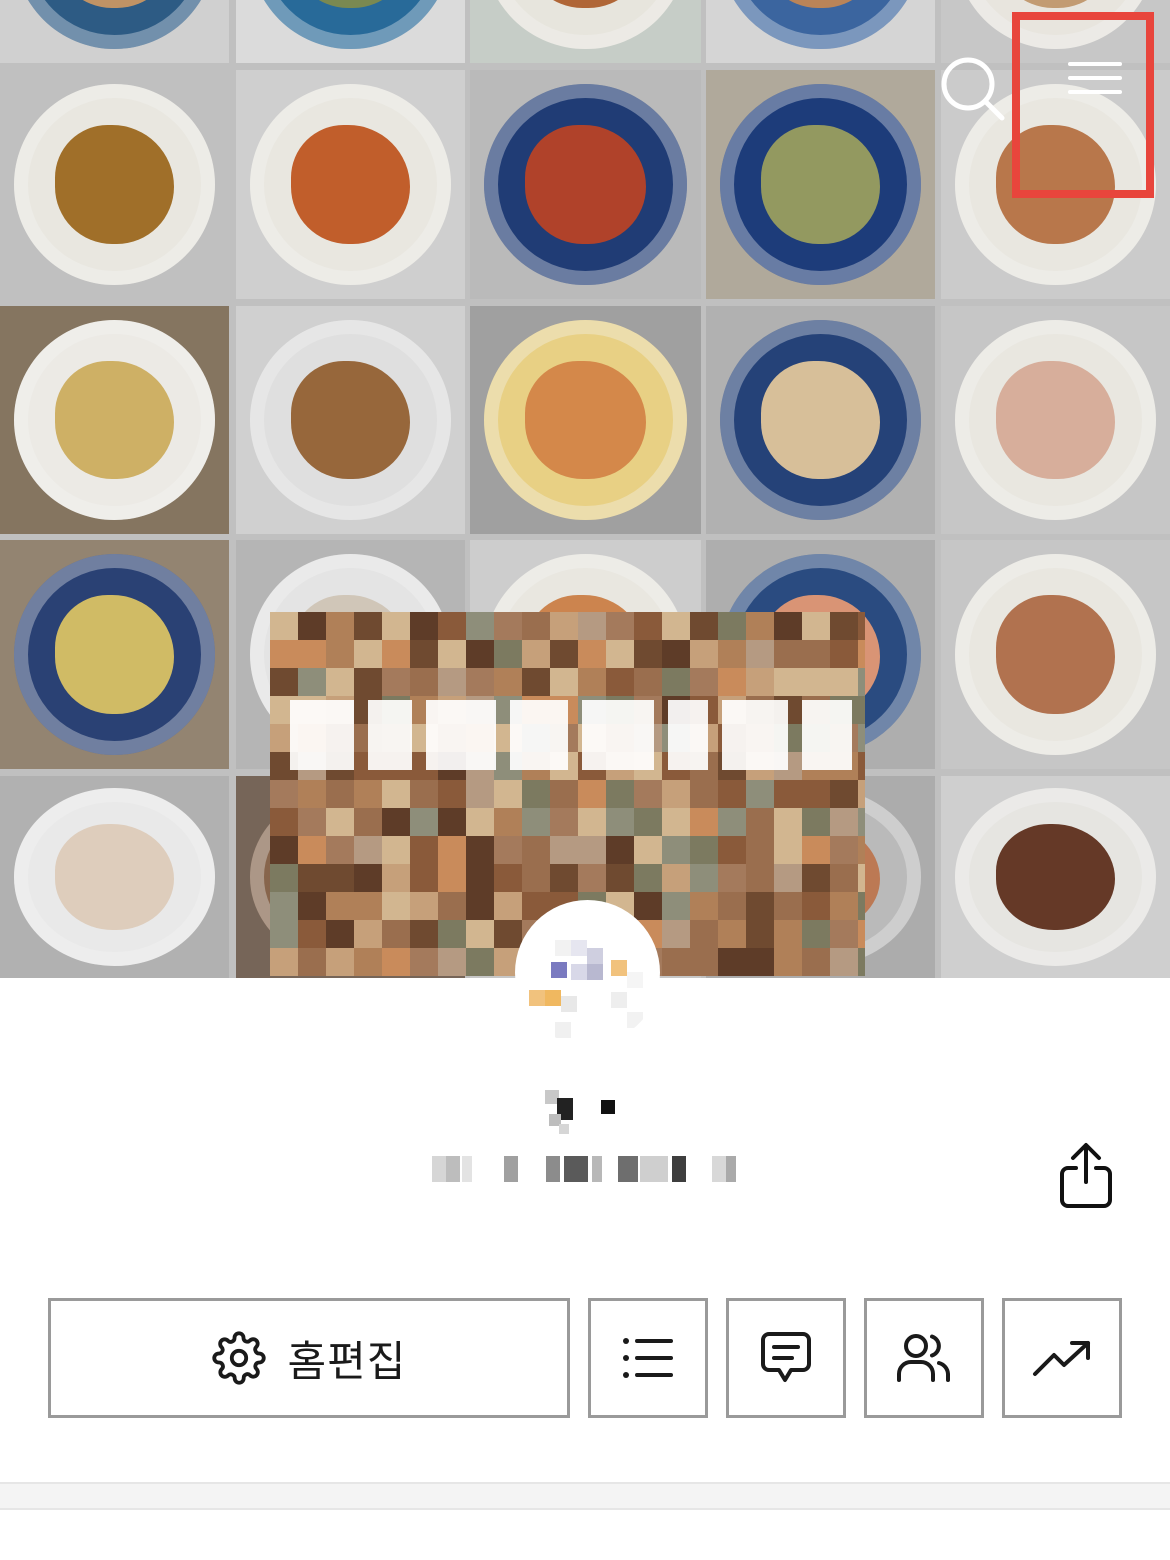  What do you see at coordinates (584, 1169) in the screenshot?
I see `profile-description` at bounding box center [584, 1169].